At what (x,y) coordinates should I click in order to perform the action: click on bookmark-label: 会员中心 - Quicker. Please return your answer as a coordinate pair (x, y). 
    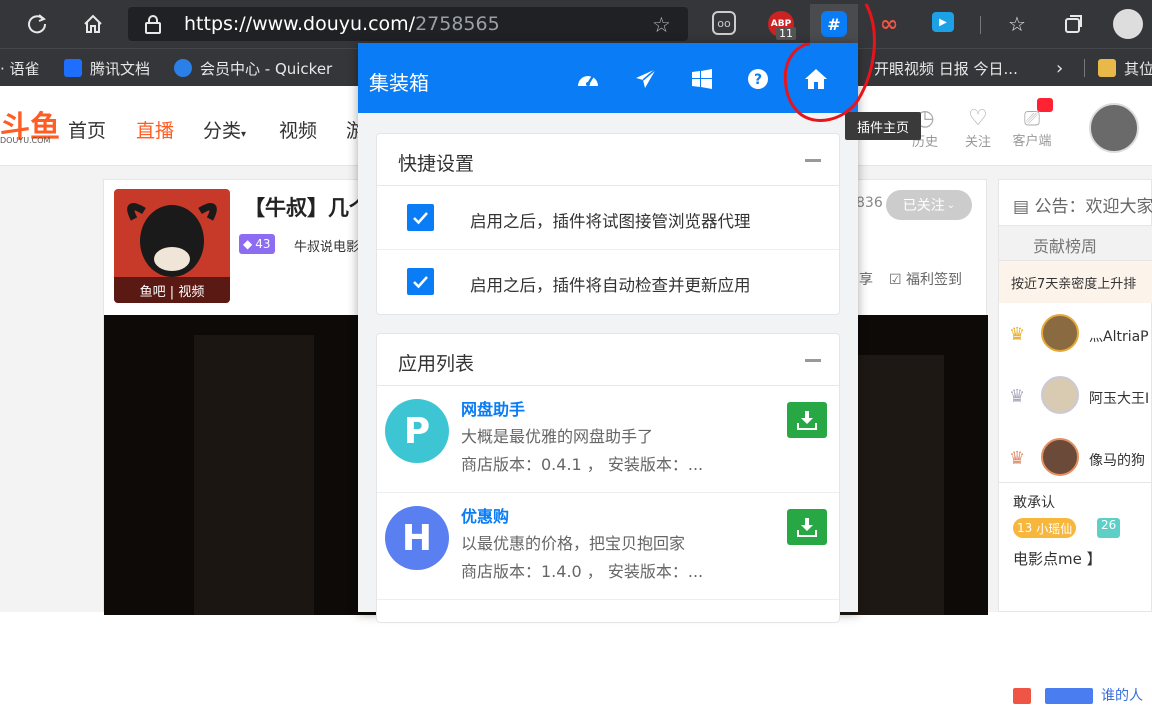
    Looking at the image, I should click on (266, 68).